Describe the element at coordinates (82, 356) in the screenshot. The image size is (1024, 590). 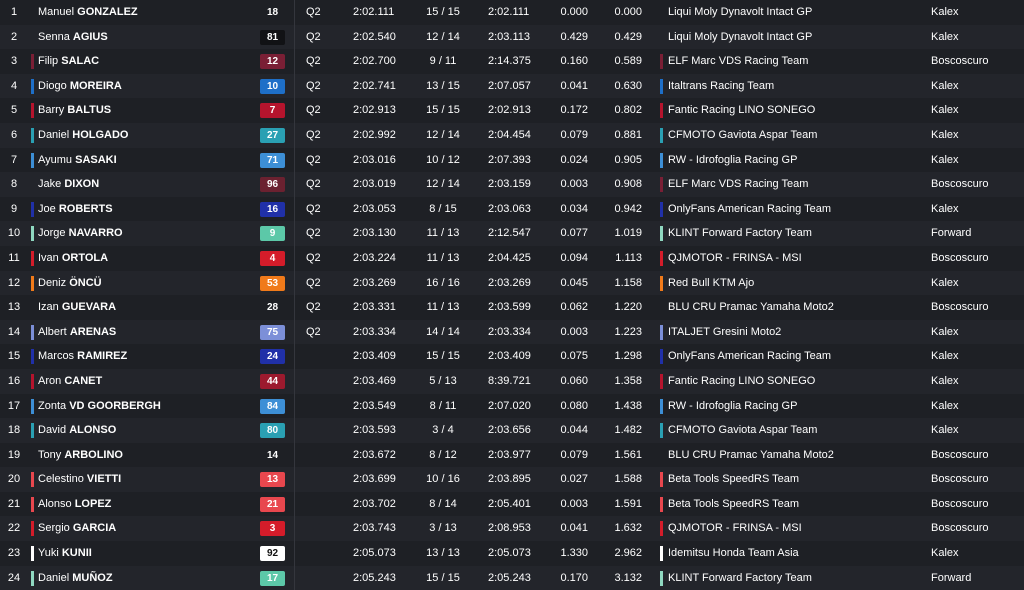
I see `rider-name: Marcos RAMIREZ` at that location.